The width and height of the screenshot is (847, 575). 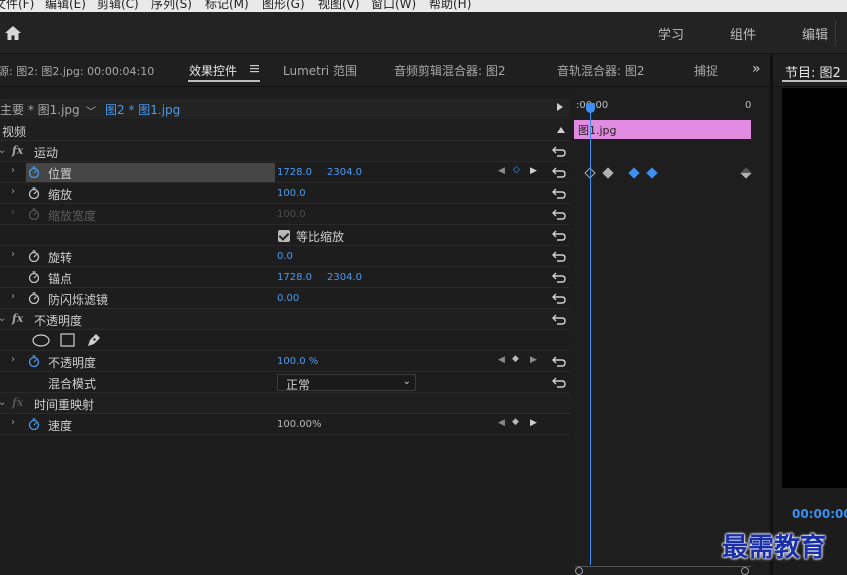 What do you see at coordinates (40, 109) in the screenshot?
I see `master-clip-label: 主要 * 图1.jpg` at bounding box center [40, 109].